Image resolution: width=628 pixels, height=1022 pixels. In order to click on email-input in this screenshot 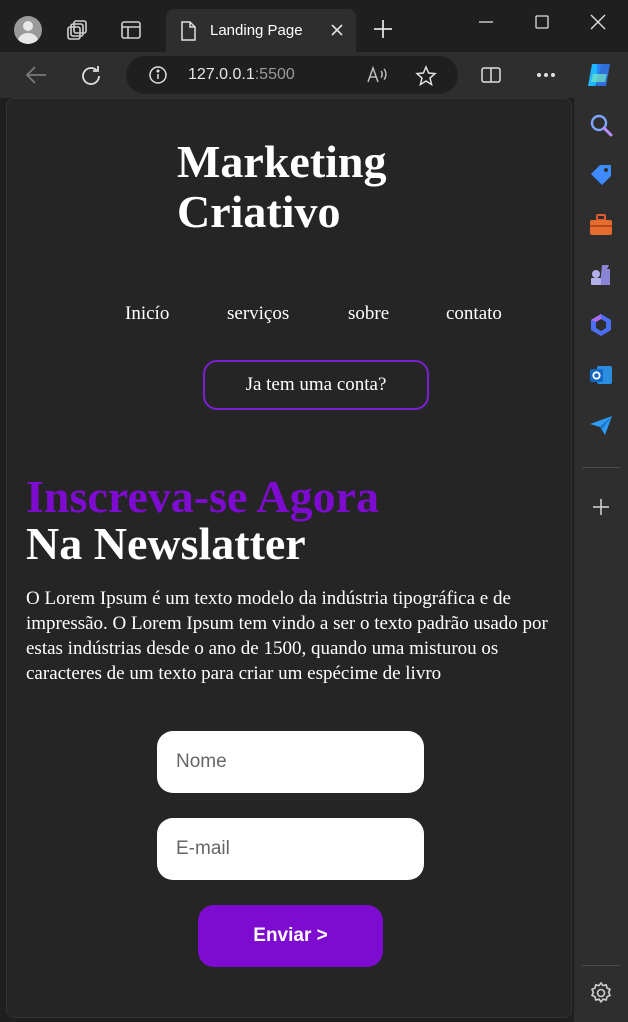, I will do `click(290, 849)`.